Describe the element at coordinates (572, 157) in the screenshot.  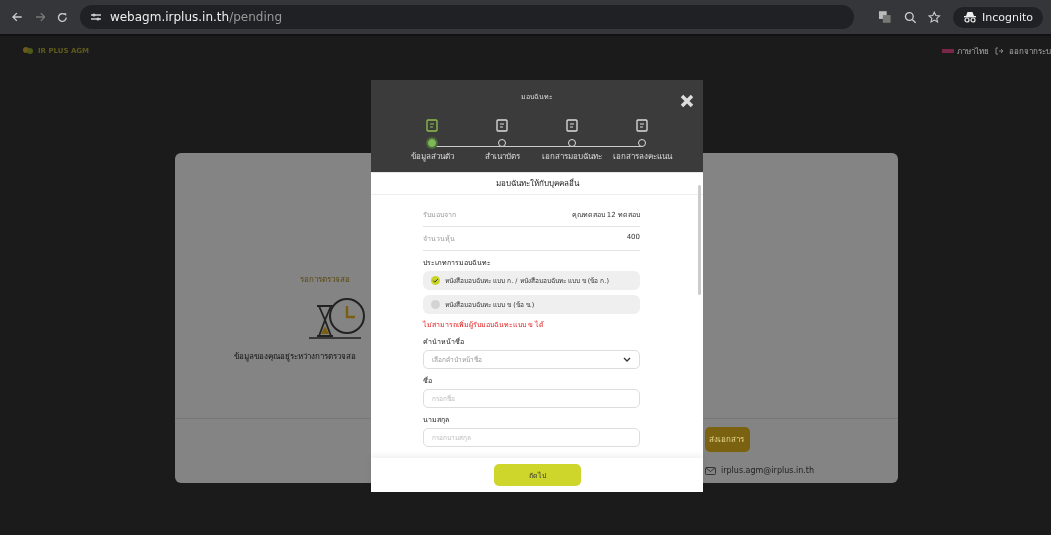
I see `step-label: เอกสารมอบฉันทะ` at that location.